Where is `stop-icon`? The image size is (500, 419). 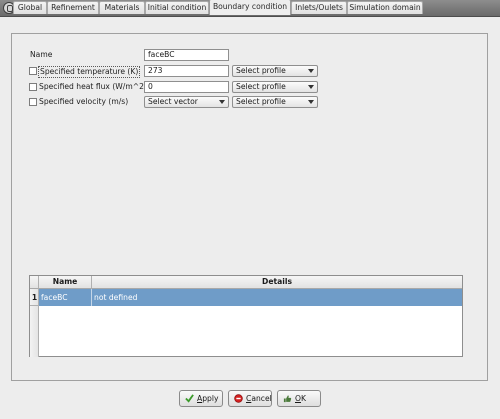
stop-icon is located at coordinates (238, 398).